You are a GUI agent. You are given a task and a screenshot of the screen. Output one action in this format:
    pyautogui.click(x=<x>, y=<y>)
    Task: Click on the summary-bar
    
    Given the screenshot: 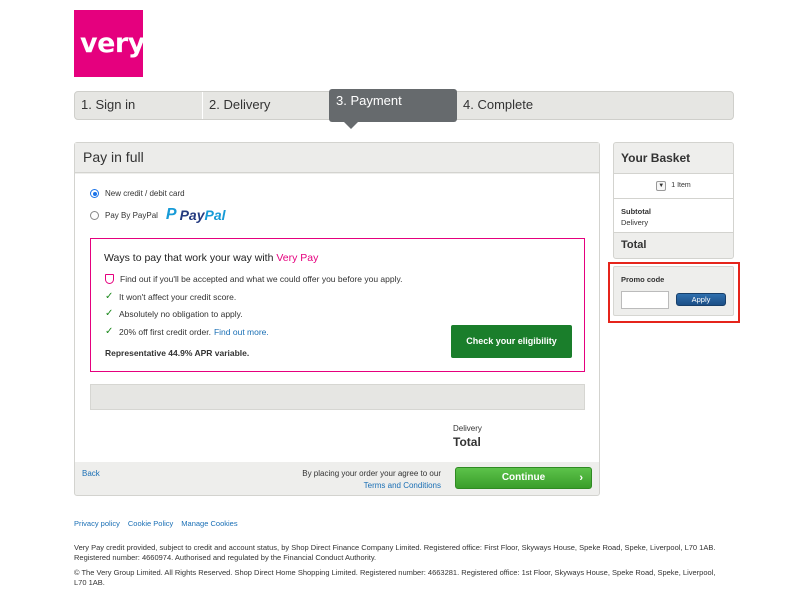 What is the action you would take?
    pyautogui.click(x=337, y=397)
    